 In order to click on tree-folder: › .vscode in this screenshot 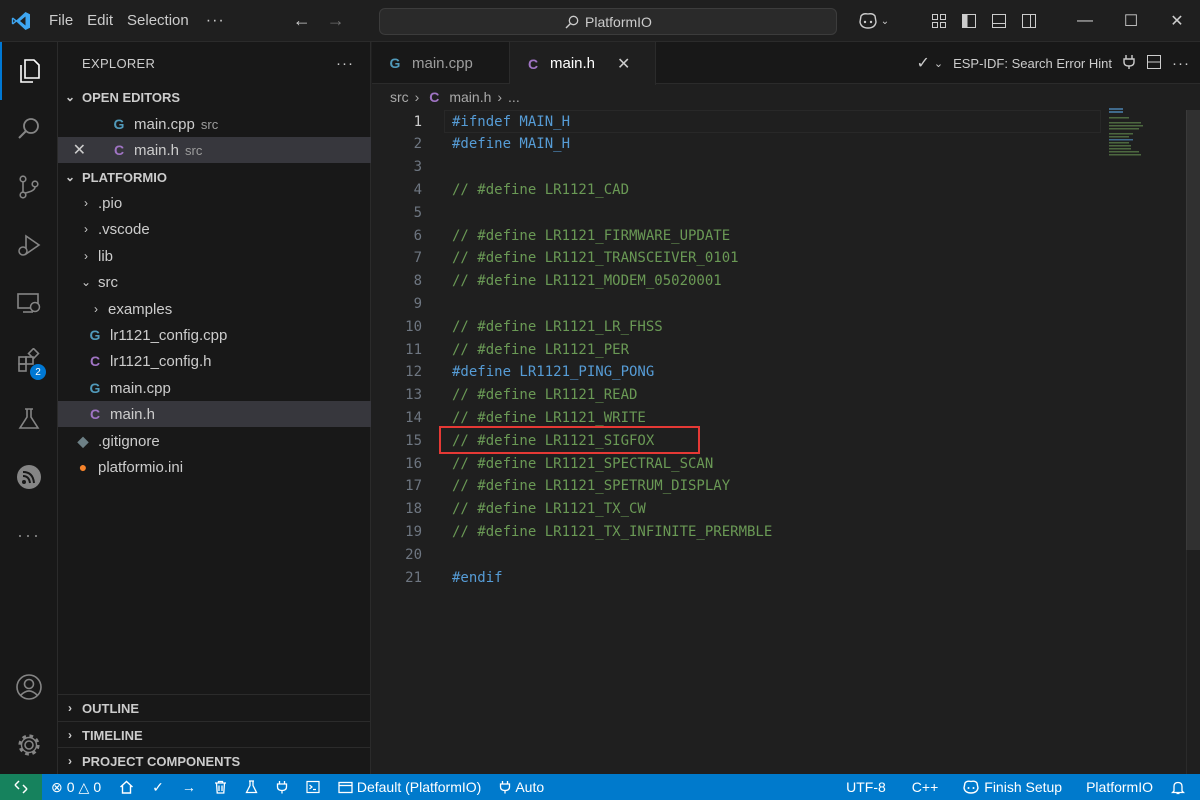, I will do `click(214, 229)`.